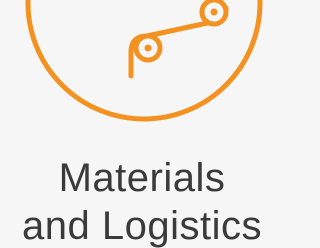  I want to click on category-title-line-2: and Logistics, so click(142, 226).